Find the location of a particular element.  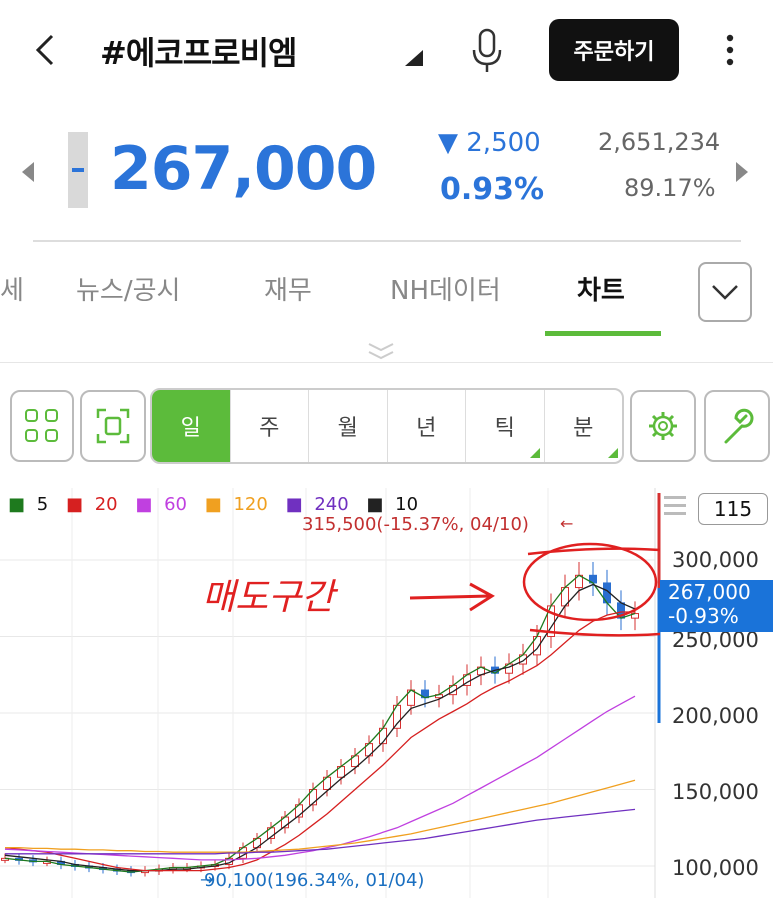

legend-item: ■ 10 is located at coordinates (392, 504).